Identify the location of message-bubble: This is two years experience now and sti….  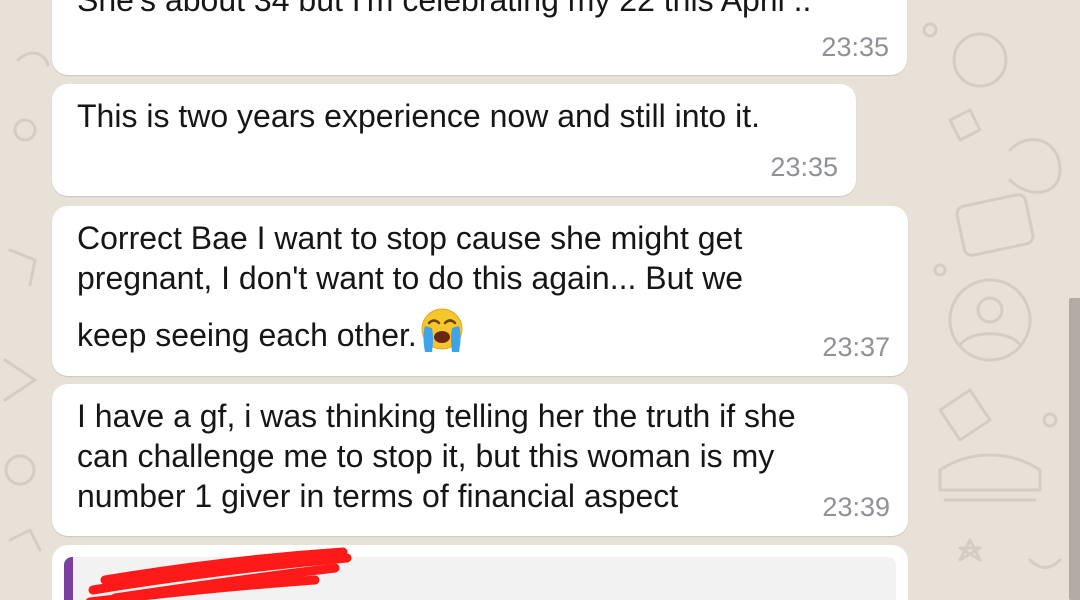
(454, 140).